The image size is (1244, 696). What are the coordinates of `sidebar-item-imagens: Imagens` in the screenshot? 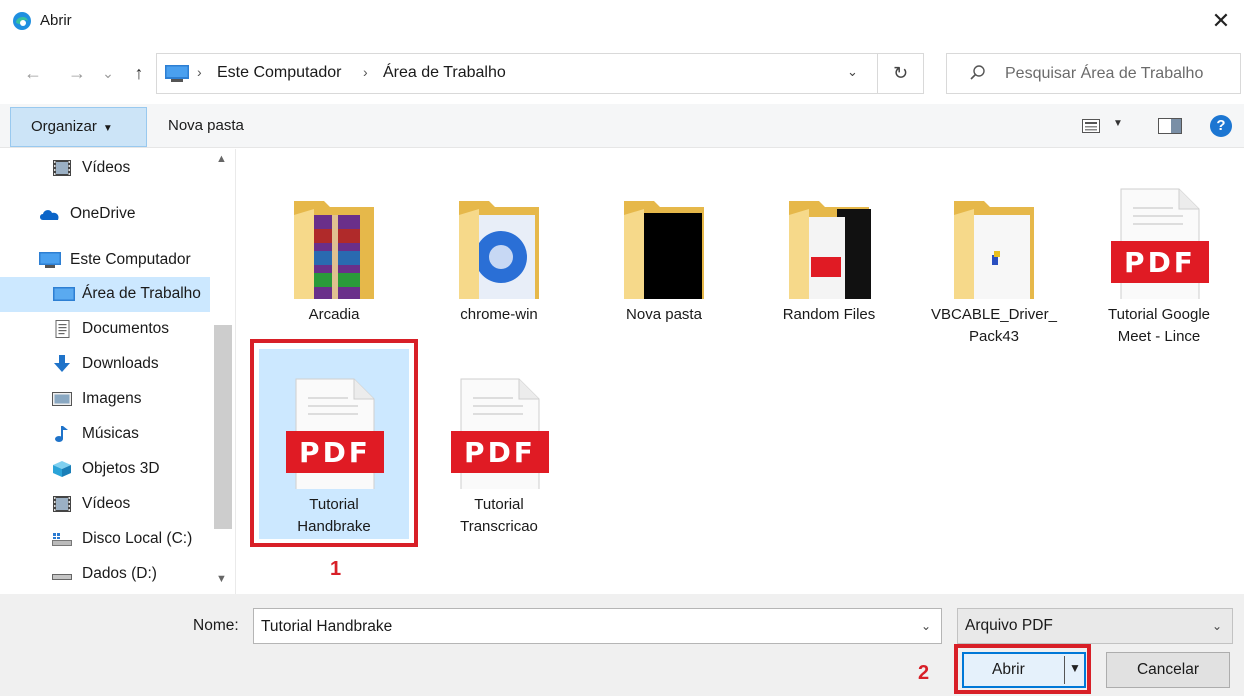 It's located at (105, 399).